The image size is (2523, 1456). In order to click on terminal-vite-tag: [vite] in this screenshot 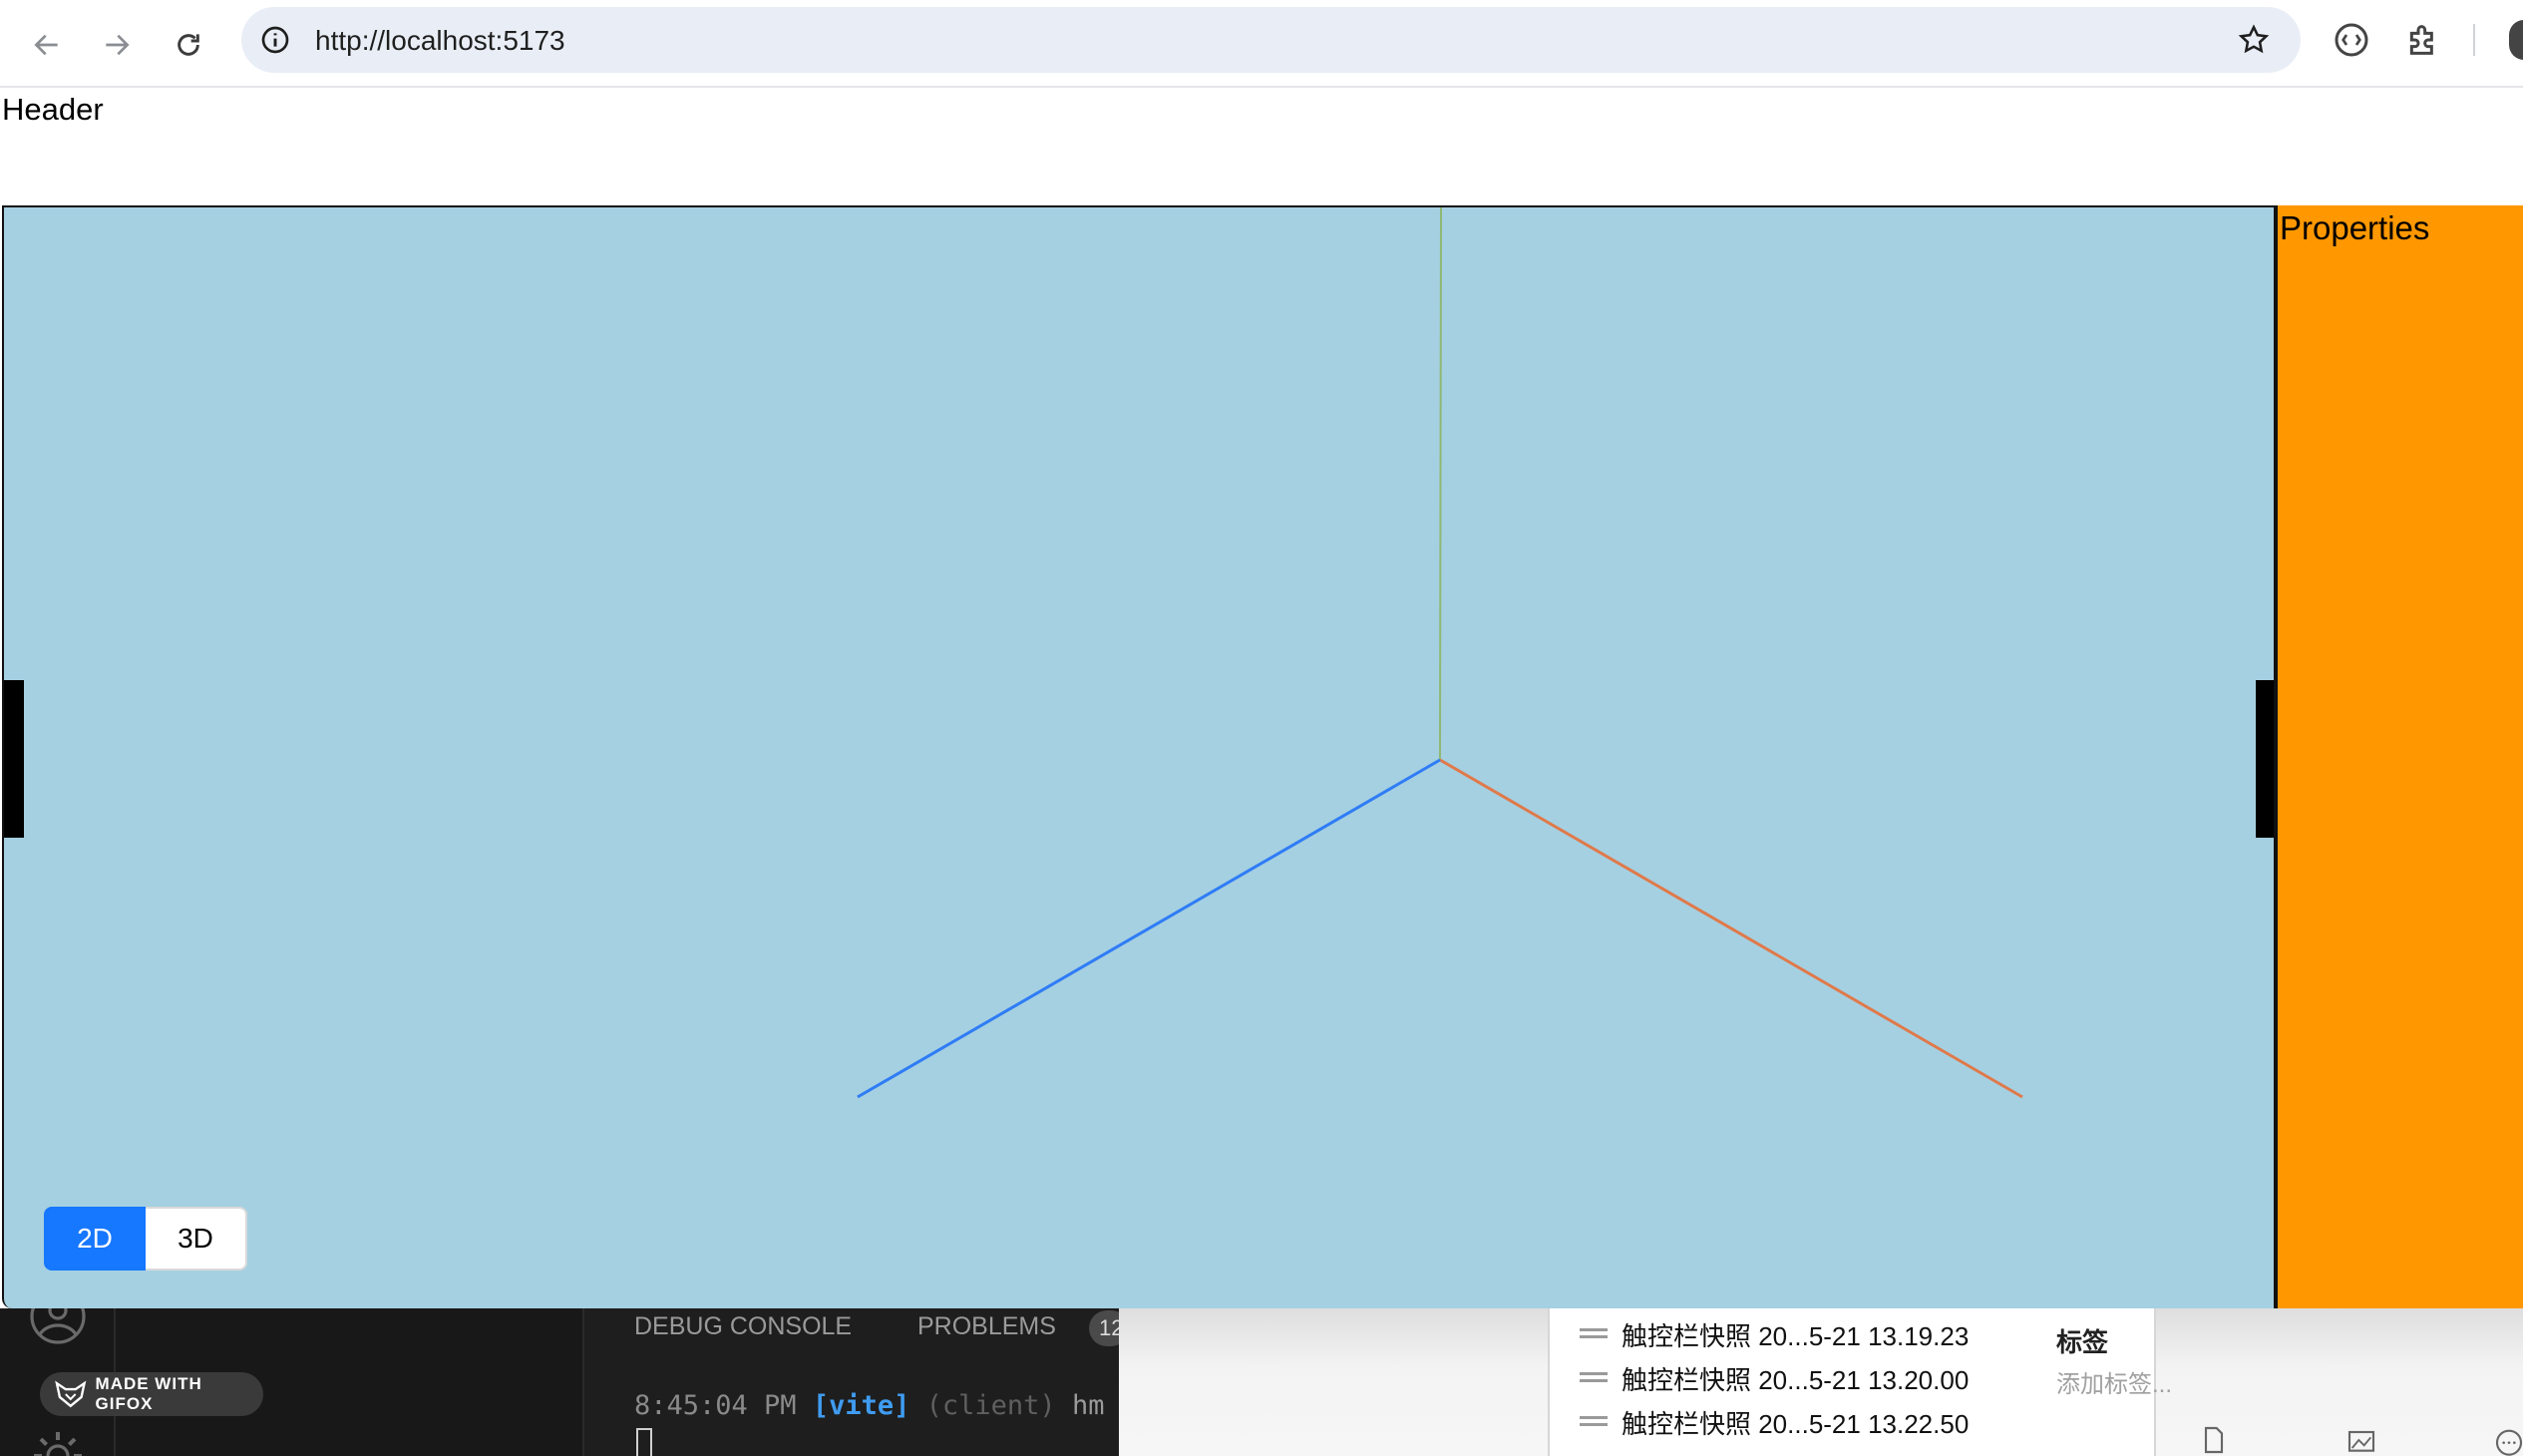, I will do `click(861, 1405)`.